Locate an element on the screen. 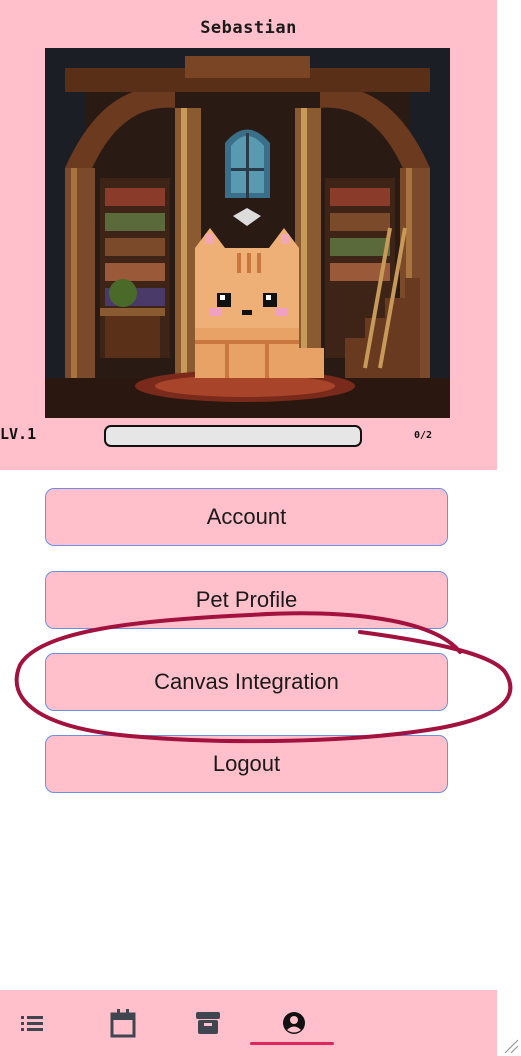 This screenshot has height=1056, width=521. account-button: Account is located at coordinates (246, 517).